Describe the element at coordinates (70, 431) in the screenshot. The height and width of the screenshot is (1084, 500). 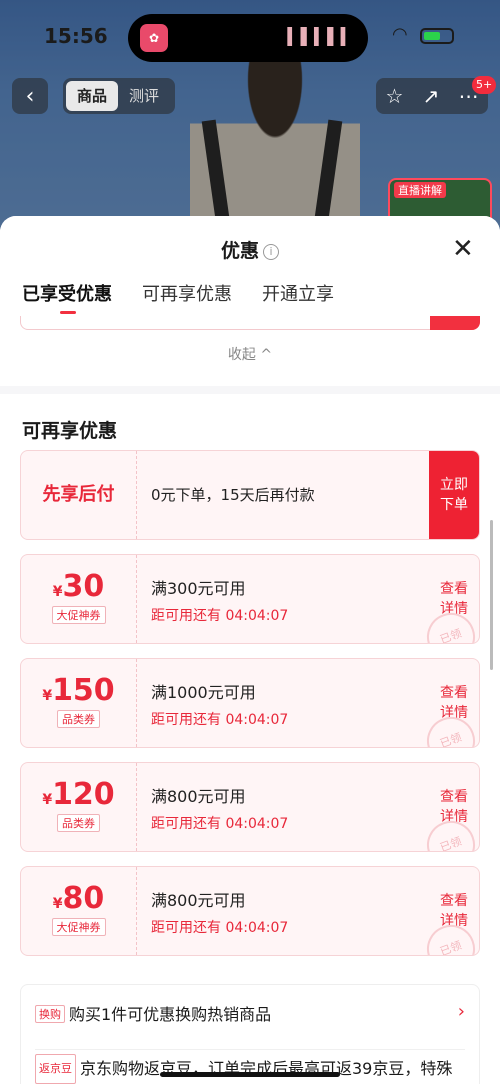
I see `section-title: 可再享优惠` at that location.